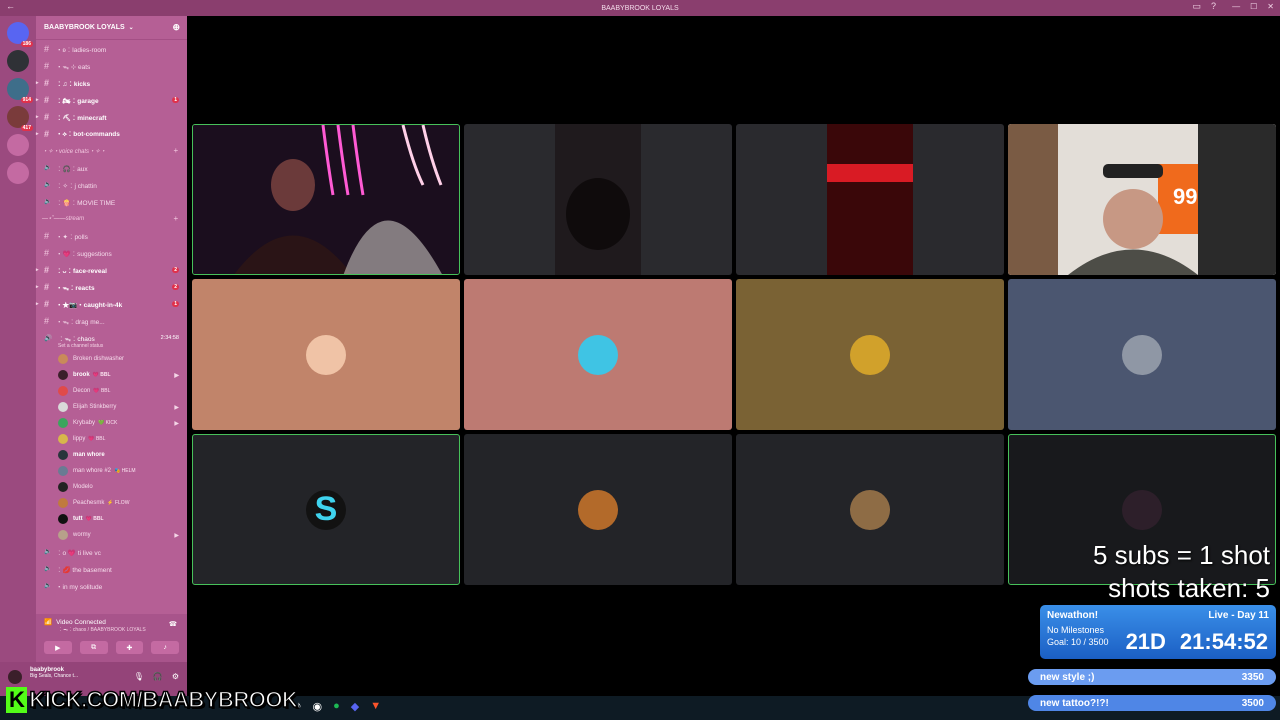 The image size is (1280, 720). What do you see at coordinates (76, 186) in the screenshot?
I see `voice-channel-label: ︰✧︰j chattin` at bounding box center [76, 186].